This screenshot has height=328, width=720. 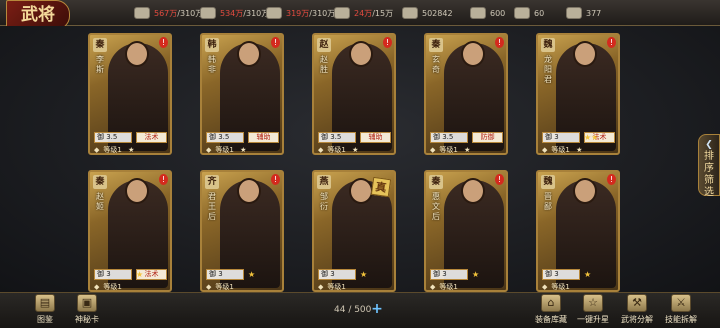 What do you see at coordinates (578, 231) in the screenshot?
I see `general-card: 魏 晋鄙 ! 御 3 ★ ◆ 等级1` at bounding box center [578, 231].